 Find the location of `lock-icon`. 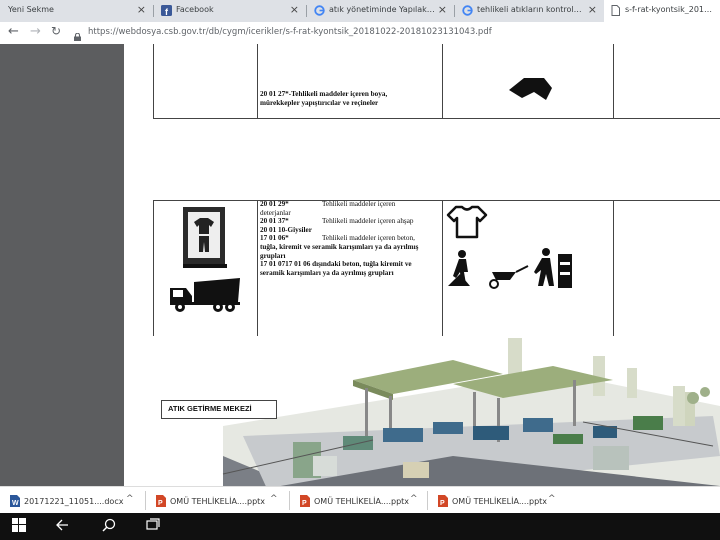

lock-icon is located at coordinates (77, 34).